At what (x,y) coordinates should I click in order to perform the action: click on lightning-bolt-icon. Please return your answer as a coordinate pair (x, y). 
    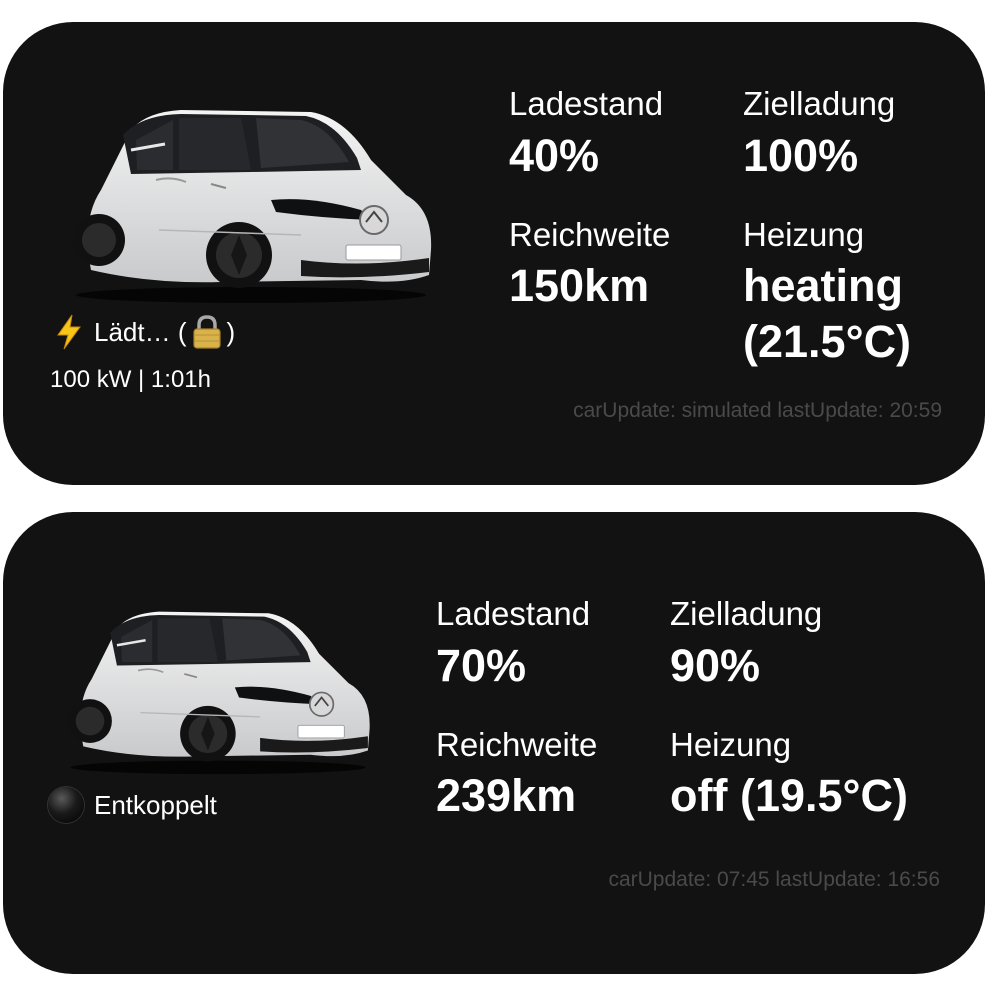
    Looking at the image, I should click on (69, 332).